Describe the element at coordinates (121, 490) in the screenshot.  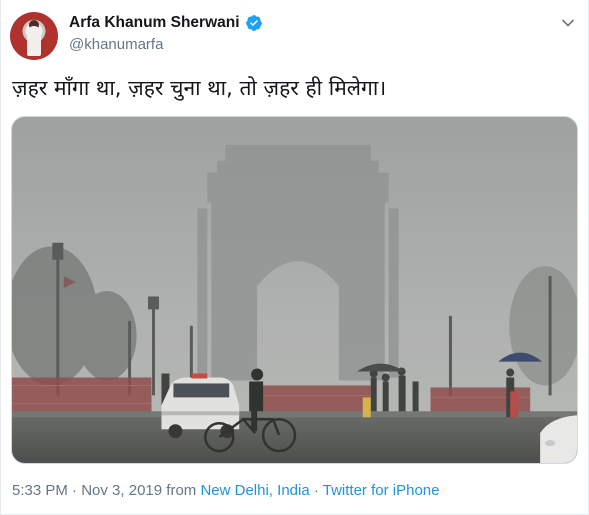
I see `tweet-date: Nov 3, 2019` at that location.